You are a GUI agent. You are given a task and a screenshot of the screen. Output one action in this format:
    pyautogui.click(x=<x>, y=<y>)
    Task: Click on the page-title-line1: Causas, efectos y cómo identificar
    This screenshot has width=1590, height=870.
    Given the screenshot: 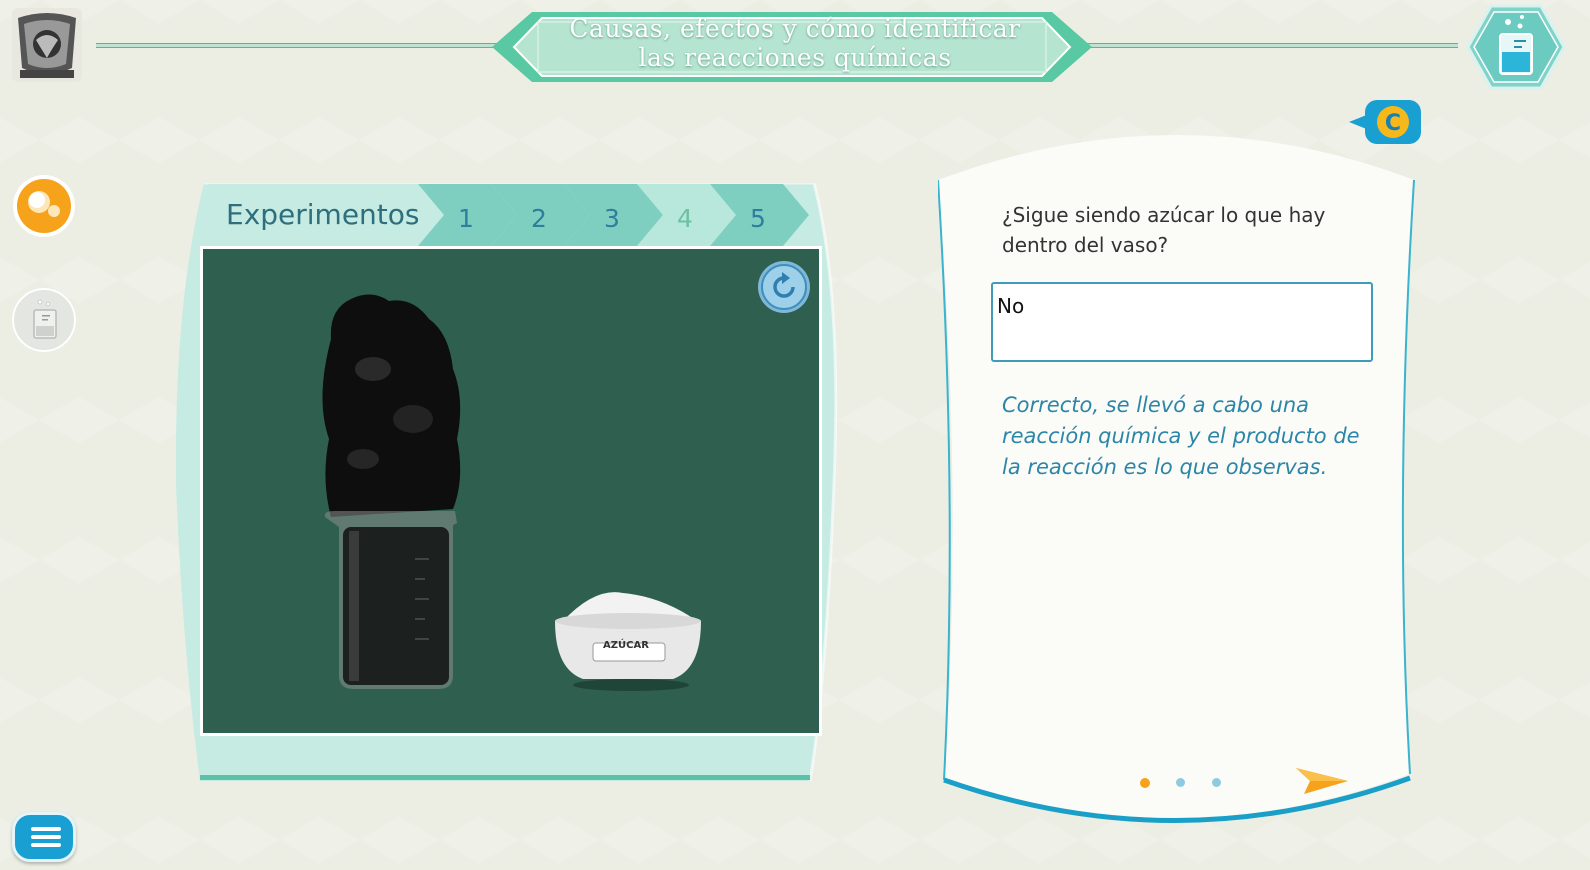 What is the action you would take?
    pyautogui.click(x=795, y=28)
    